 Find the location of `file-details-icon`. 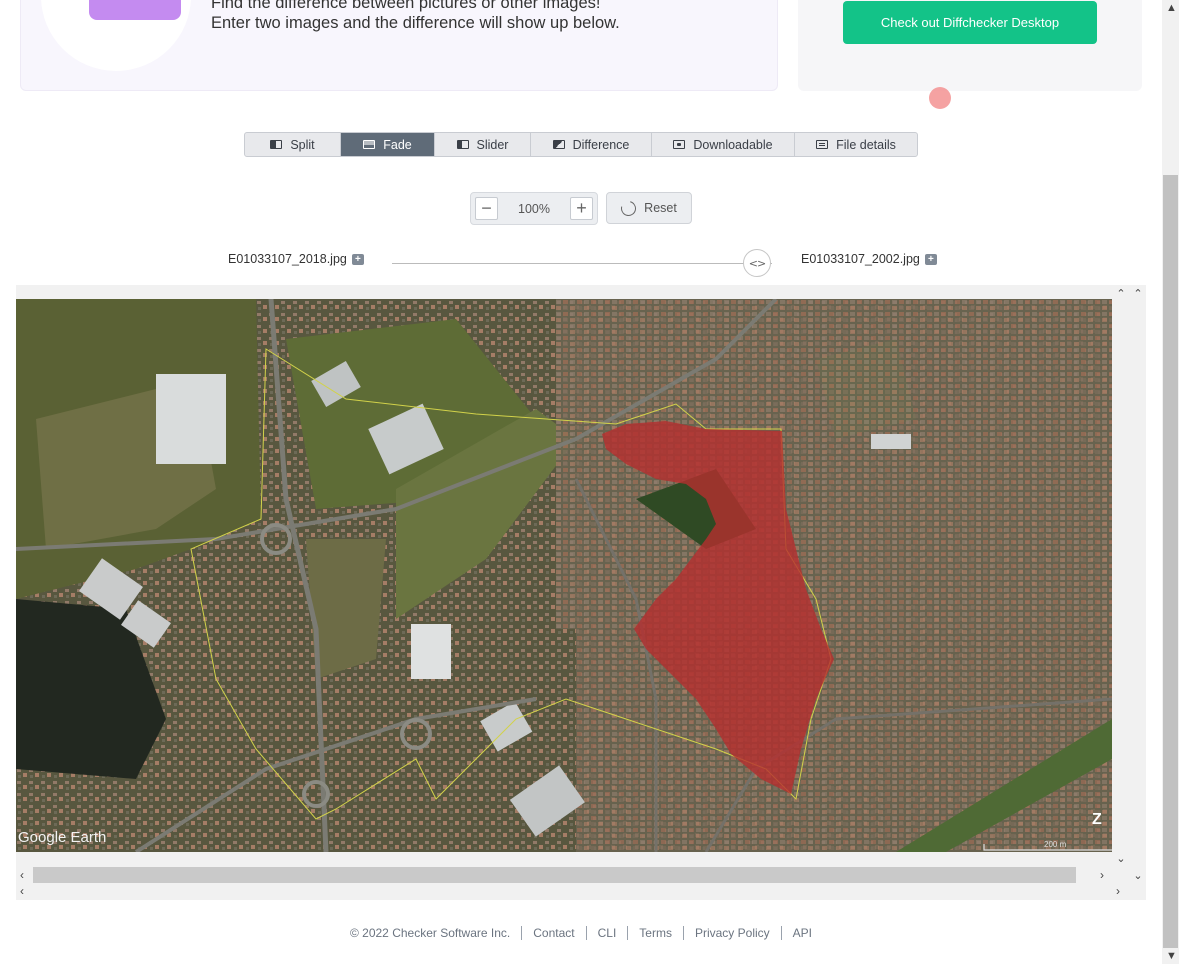

file-details-icon is located at coordinates (822, 144).